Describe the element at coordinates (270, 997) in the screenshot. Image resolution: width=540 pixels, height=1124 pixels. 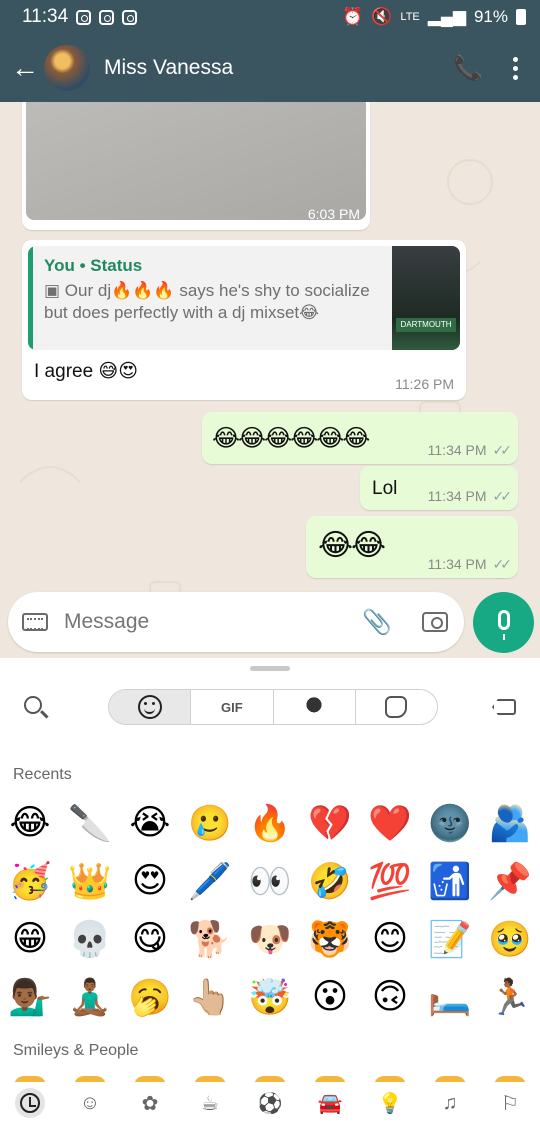
I see `emoji-key: 🤯` at that location.